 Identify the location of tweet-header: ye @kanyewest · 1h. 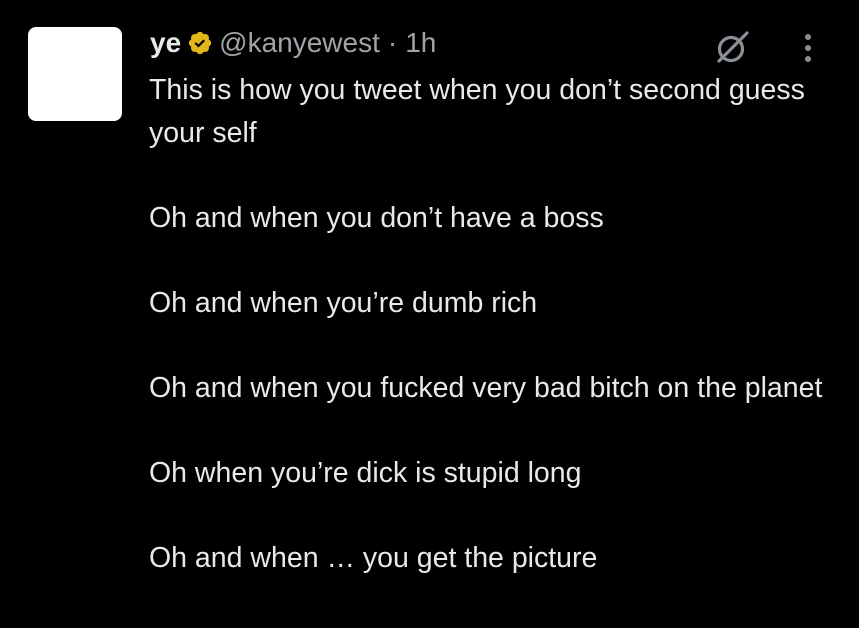
(293, 43).